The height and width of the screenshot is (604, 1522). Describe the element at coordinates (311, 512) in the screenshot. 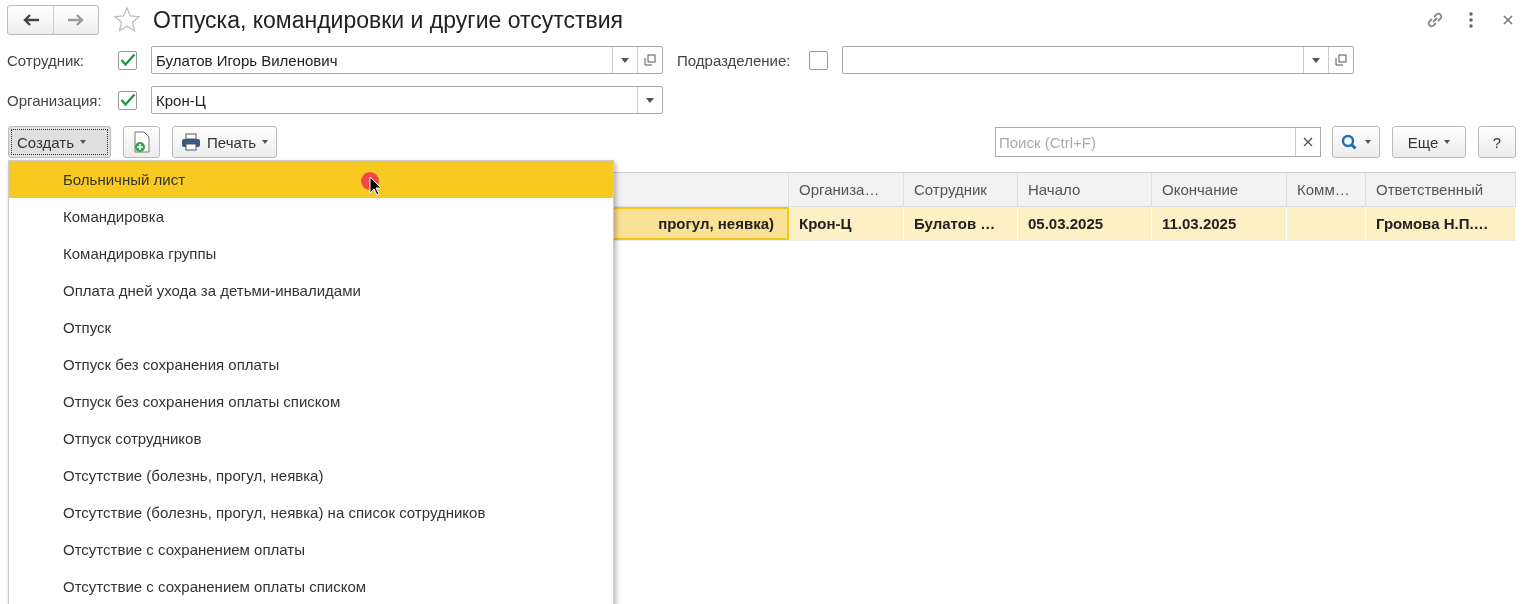

I see `menu-item: Отсутствие (болезнь, прогул, неявка) на список сотрудников` at that location.